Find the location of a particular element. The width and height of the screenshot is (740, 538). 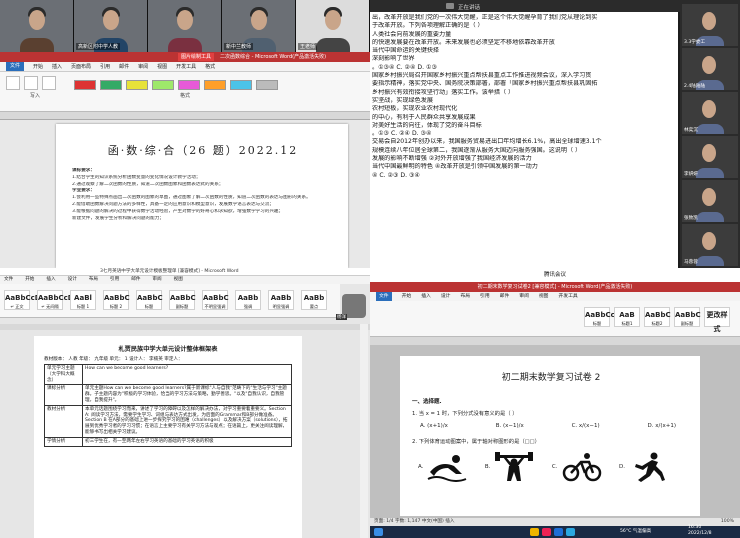

style-gallery-item: AaBb 强调 is located at coordinates (248, 300).